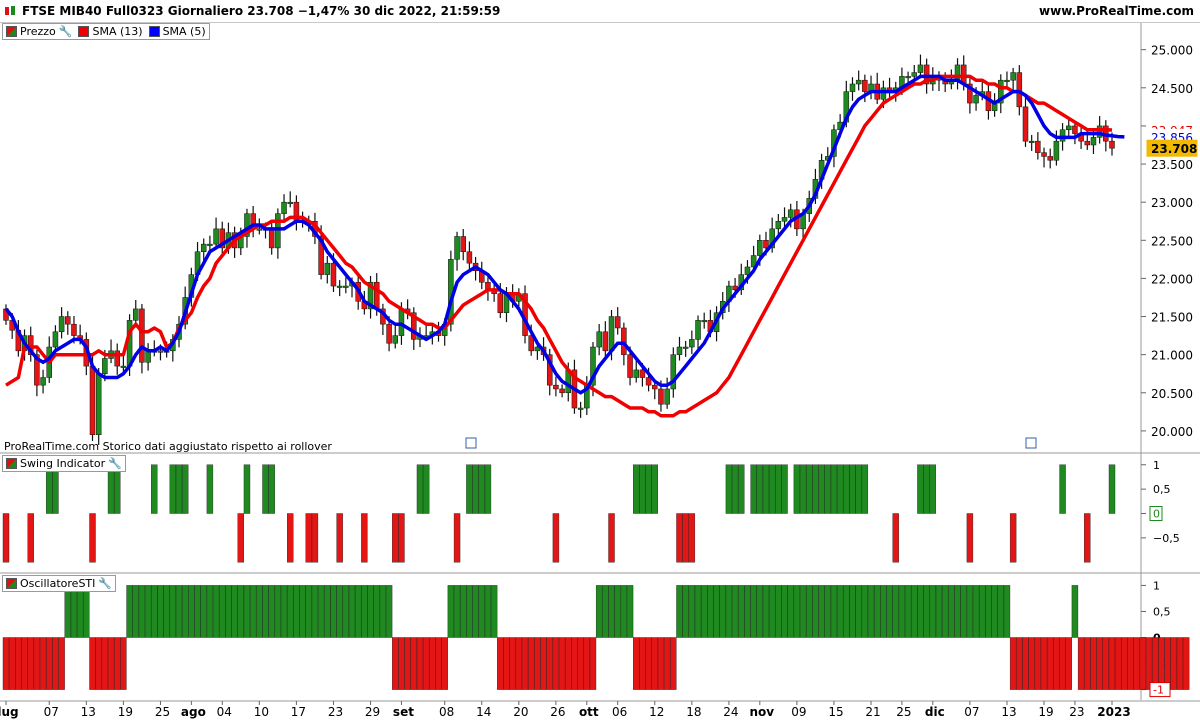  What do you see at coordinates (64, 463) in the screenshot?
I see `swing-legend: Swing Indicator 🔧` at bounding box center [64, 463].